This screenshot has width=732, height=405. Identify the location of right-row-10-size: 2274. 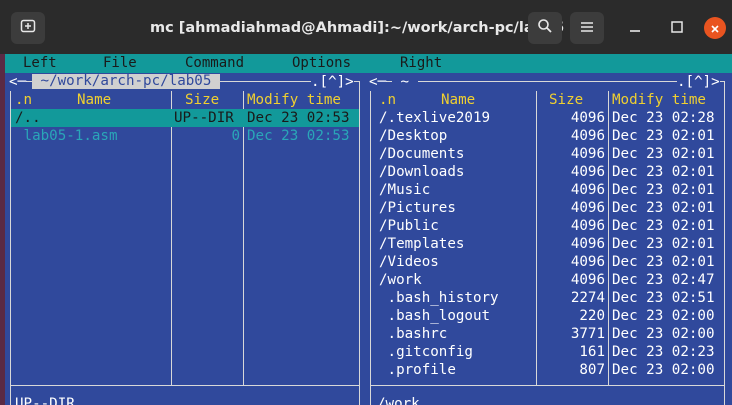
(572, 298).